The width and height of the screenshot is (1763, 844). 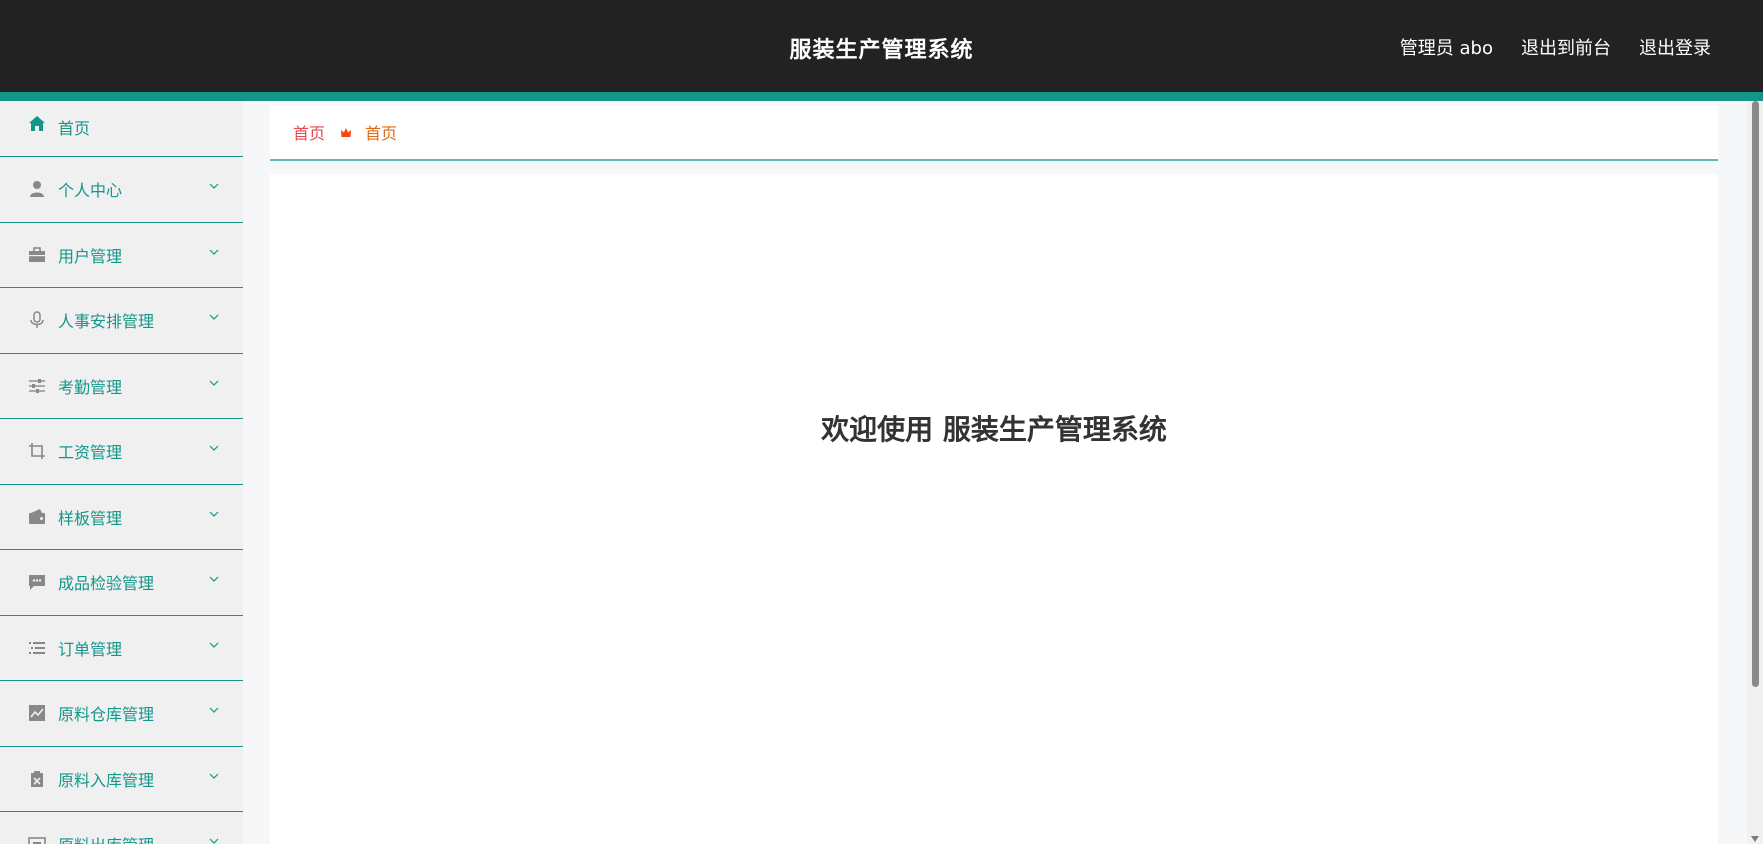 I want to click on sidebar-item-material-inbound: 原料入库管理, so click(x=121, y=779).